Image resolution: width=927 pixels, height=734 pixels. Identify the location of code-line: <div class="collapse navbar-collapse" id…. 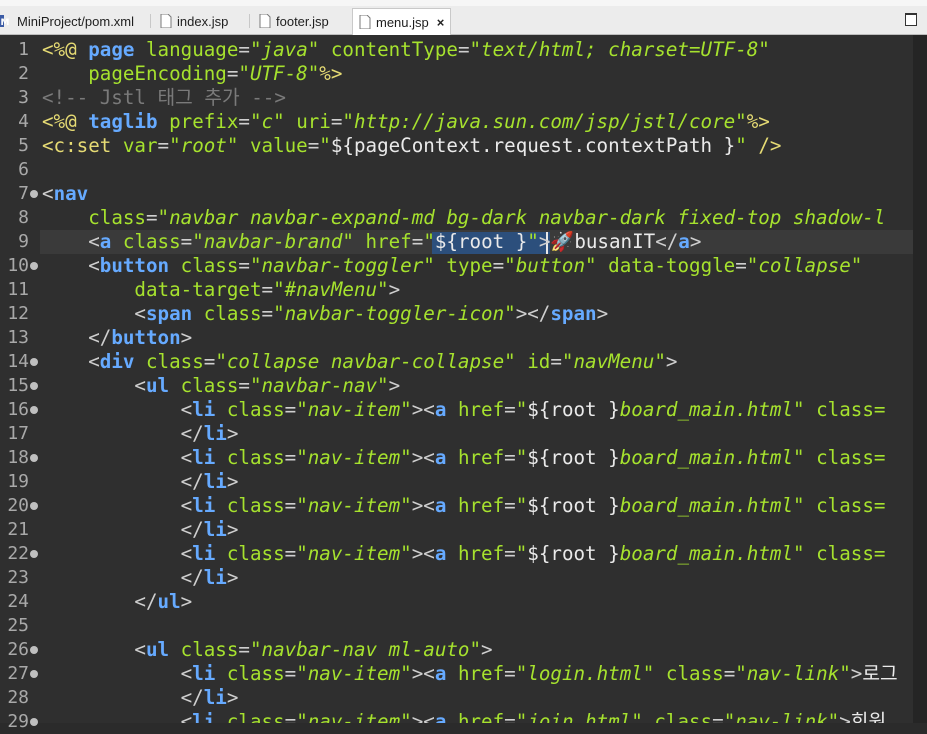
(359, 362).